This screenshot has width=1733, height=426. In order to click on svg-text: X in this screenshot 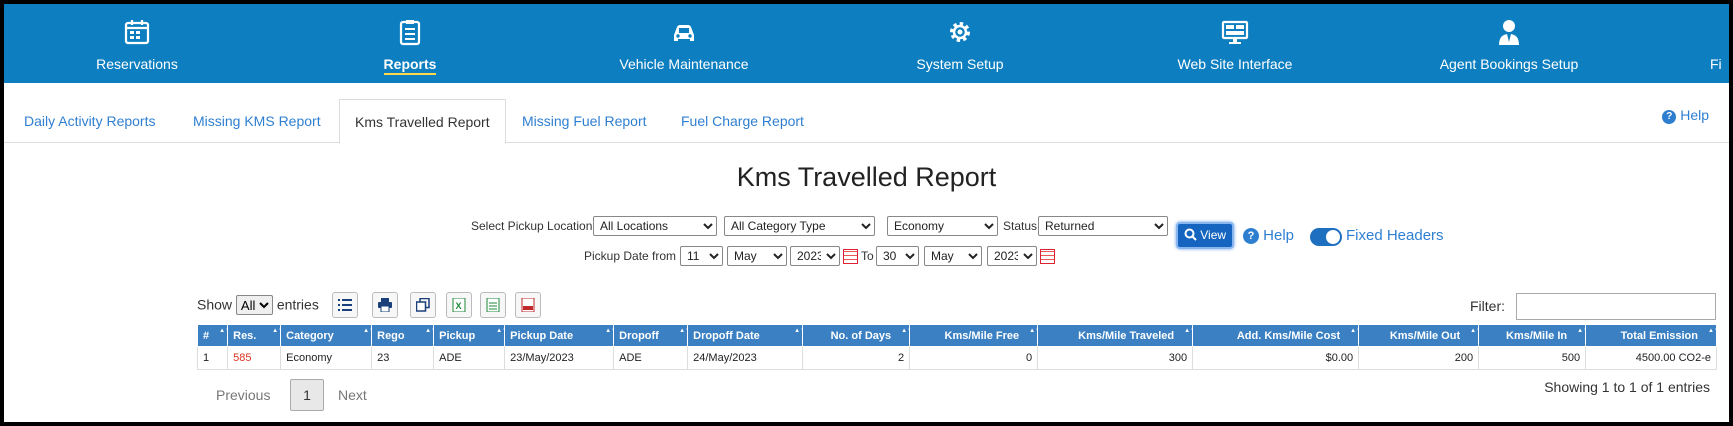, I will do `click(459, 306)`.